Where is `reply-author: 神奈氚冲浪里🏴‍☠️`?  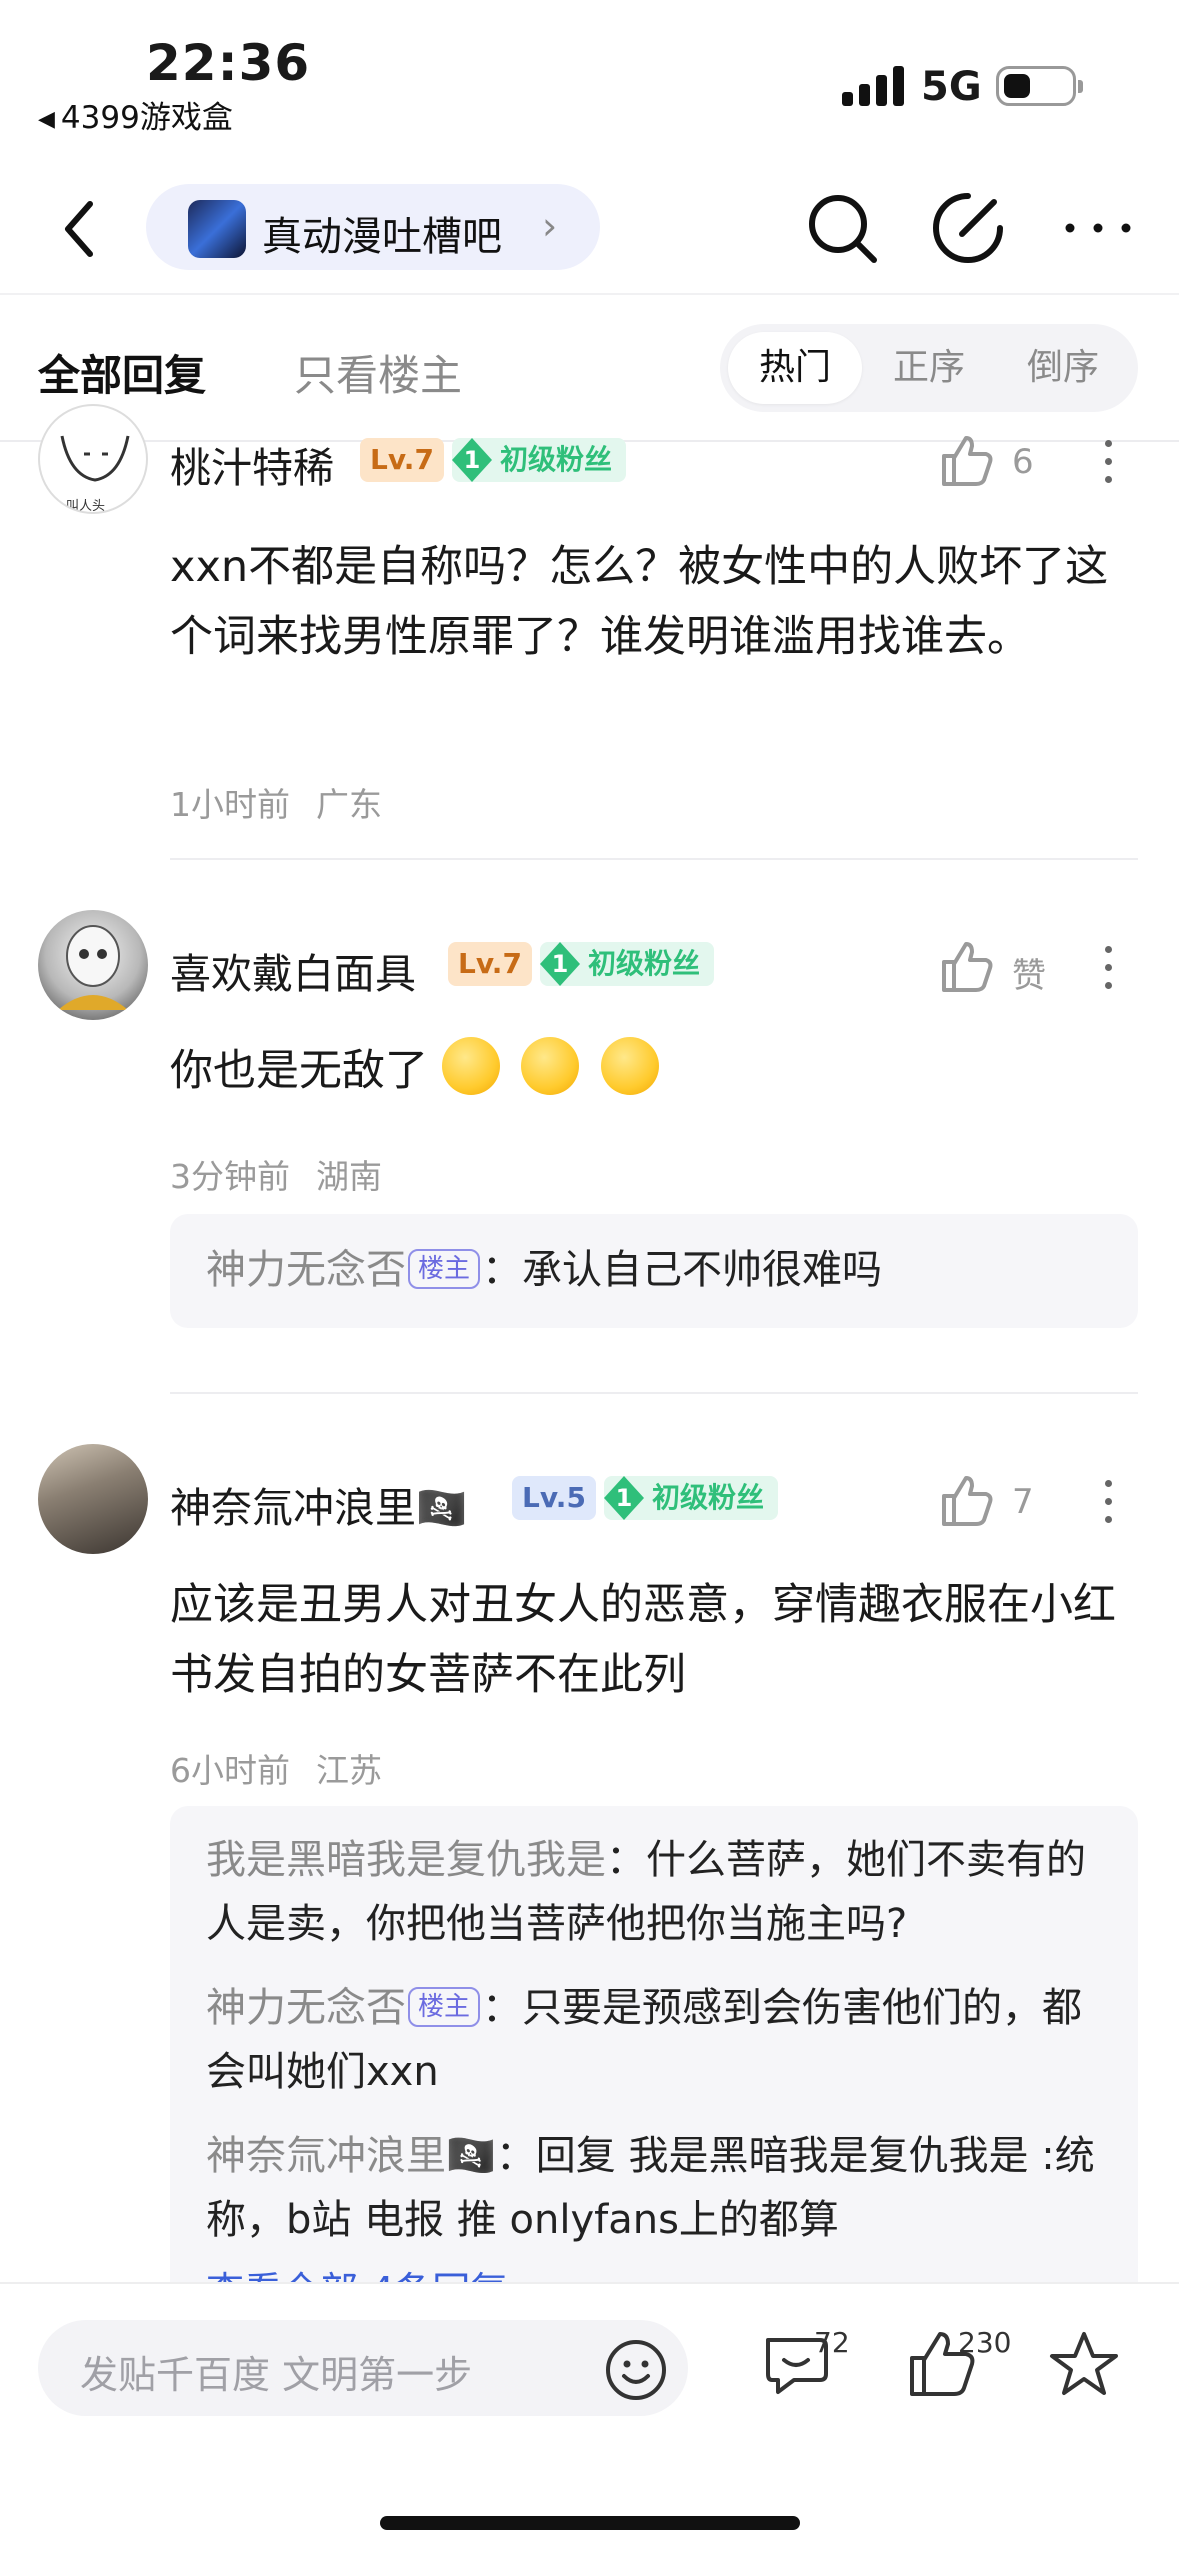 reply-author: 神奈氚冲浪里🏴‍☠️ is located at coordinates (351, 2156).